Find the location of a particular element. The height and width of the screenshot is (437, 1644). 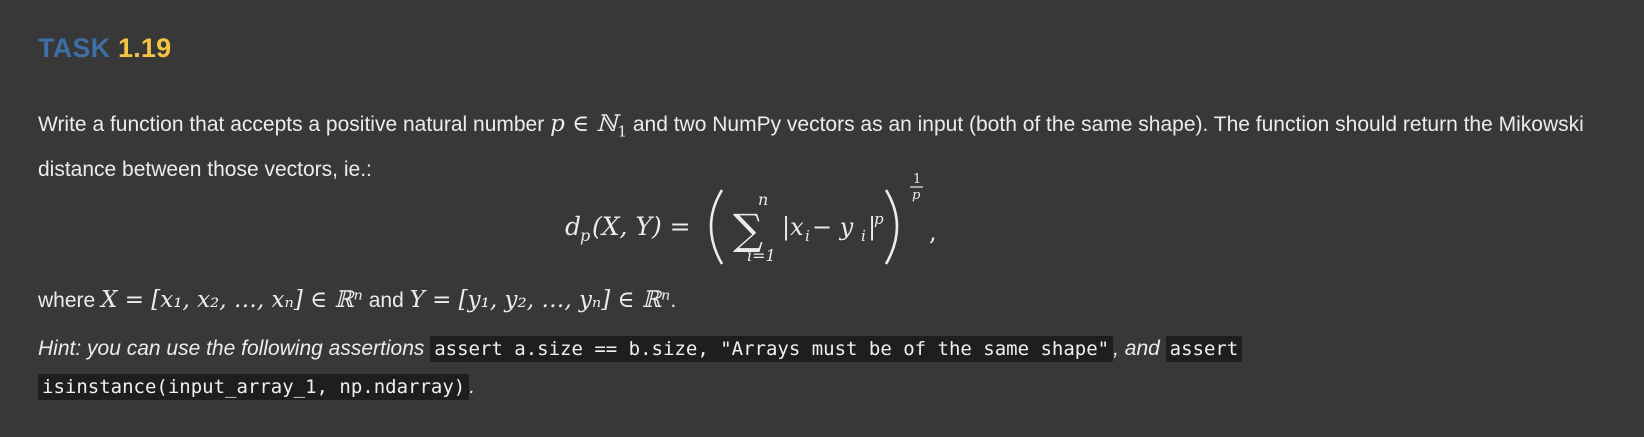

formula-body-x: |x is located at coordinates (793, 227).